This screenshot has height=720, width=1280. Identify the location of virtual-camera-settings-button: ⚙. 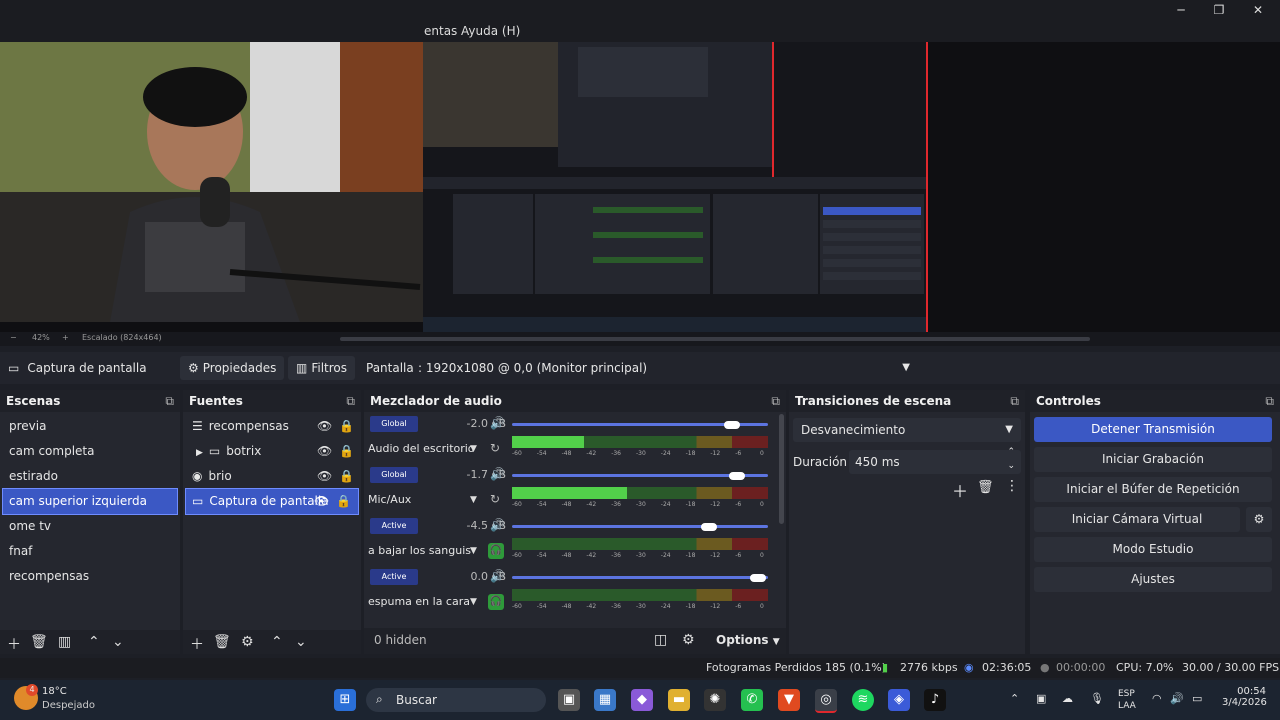
(1259, 519).